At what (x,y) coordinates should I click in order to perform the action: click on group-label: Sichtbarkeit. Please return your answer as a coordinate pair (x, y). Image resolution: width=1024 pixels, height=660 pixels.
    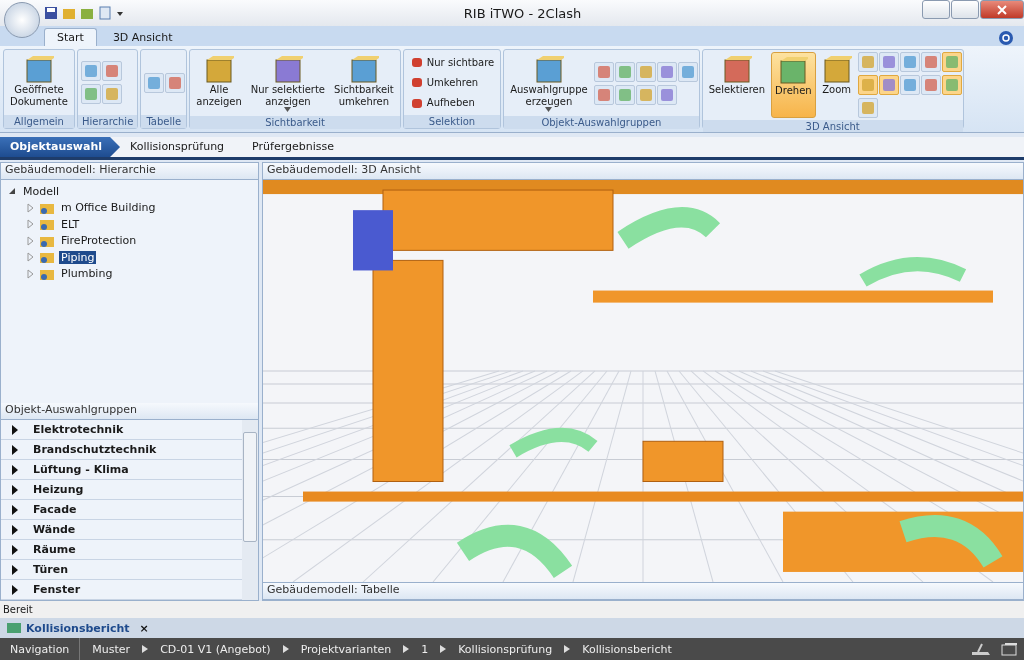
    Looking at the image, I should click on (295, 122).